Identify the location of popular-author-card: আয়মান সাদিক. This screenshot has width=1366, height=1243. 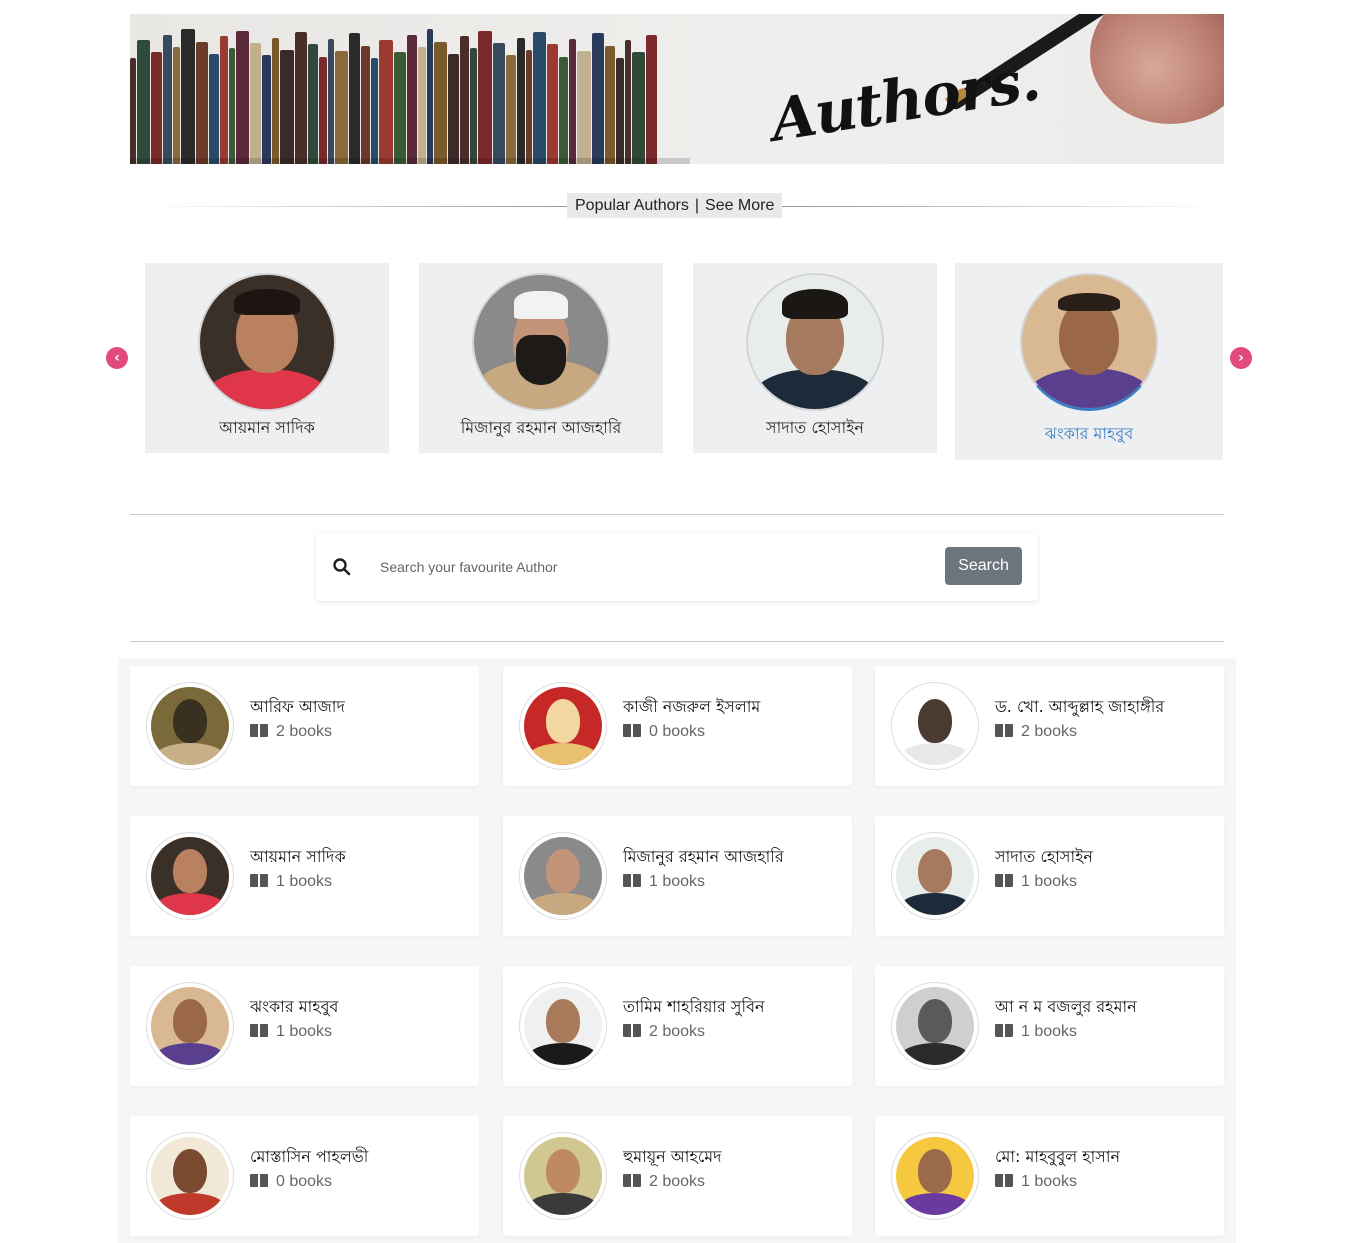
(267, 358).